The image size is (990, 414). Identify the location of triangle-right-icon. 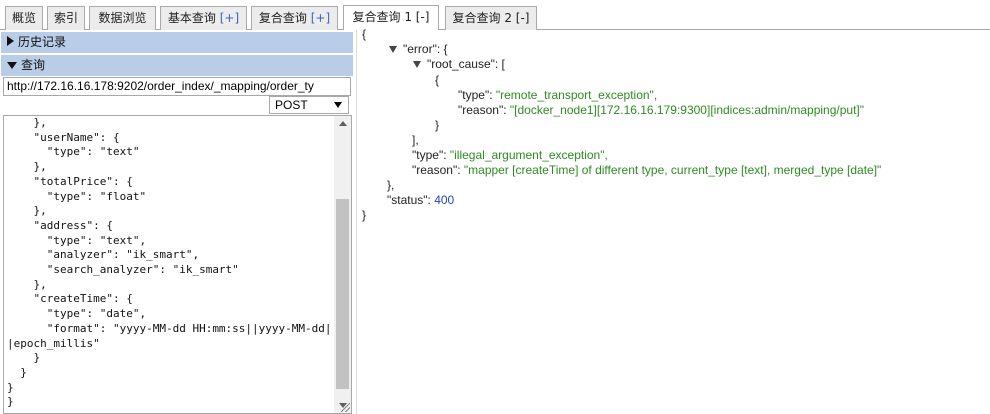
(10, 41).